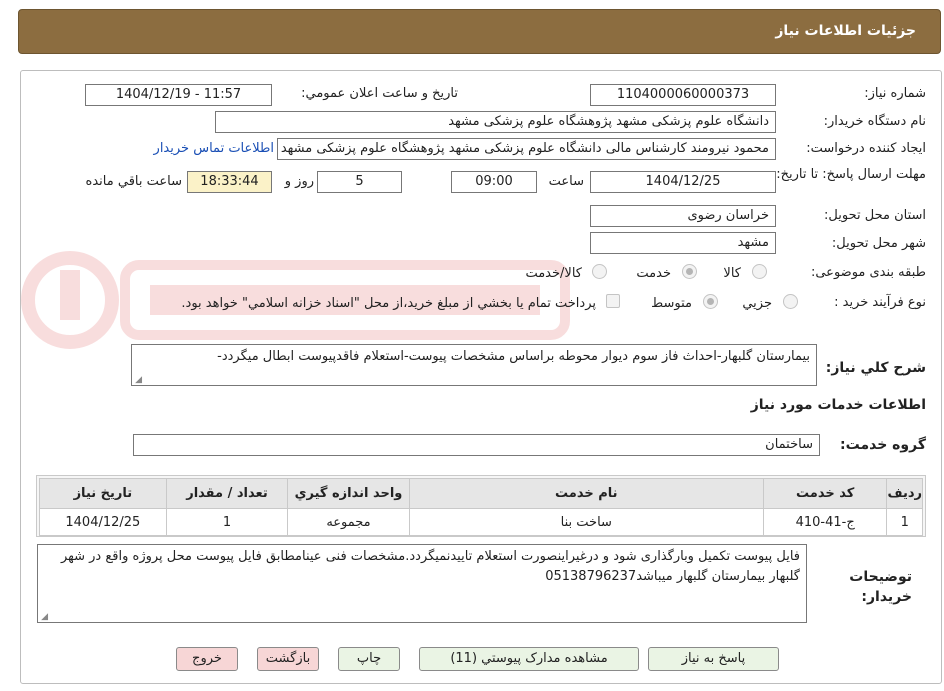 This screenshot has height=691, width=944. What do you see at coordinates (348, 522) in the screenshot?
I see `cell-unit: مجموعه` at bounding box center [348, 522].